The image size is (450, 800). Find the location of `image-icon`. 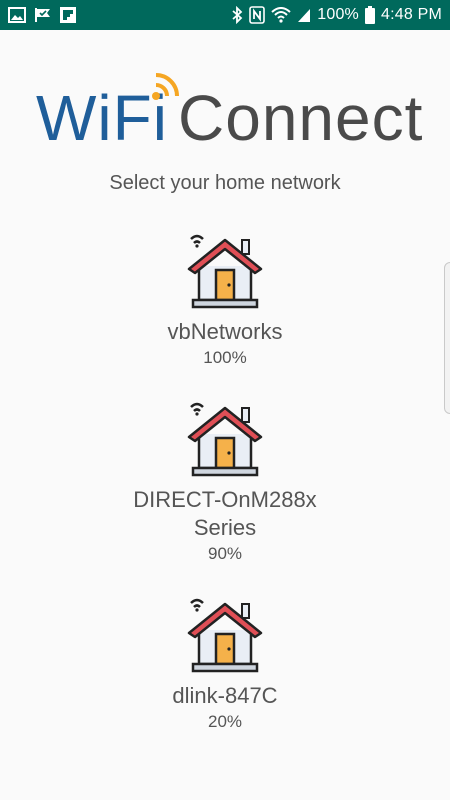

image-icon is located at coordinates (17, 15).